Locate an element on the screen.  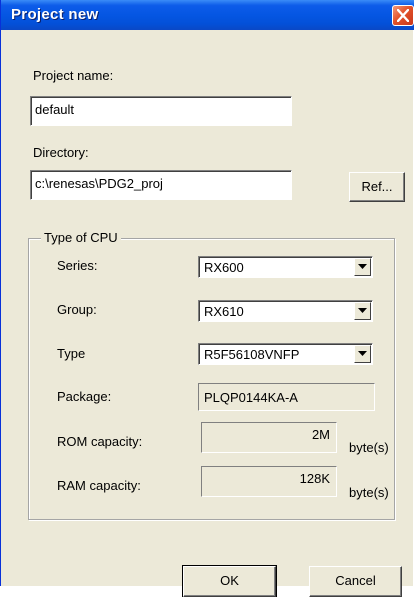
group-dropdown-button is located at coordinates (362, 311).